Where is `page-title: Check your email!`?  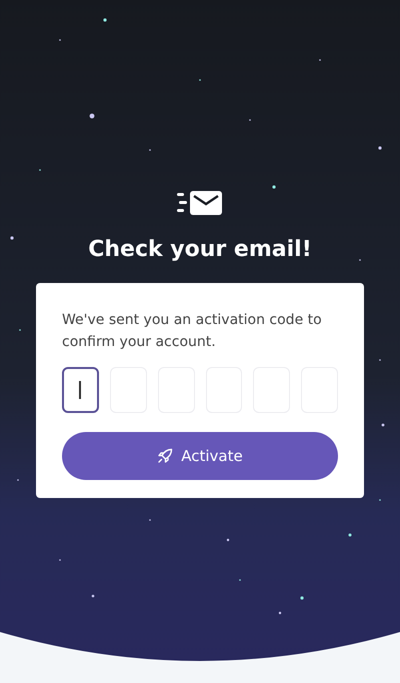
page-title: Check your email! is located at coordinates (200, 250).